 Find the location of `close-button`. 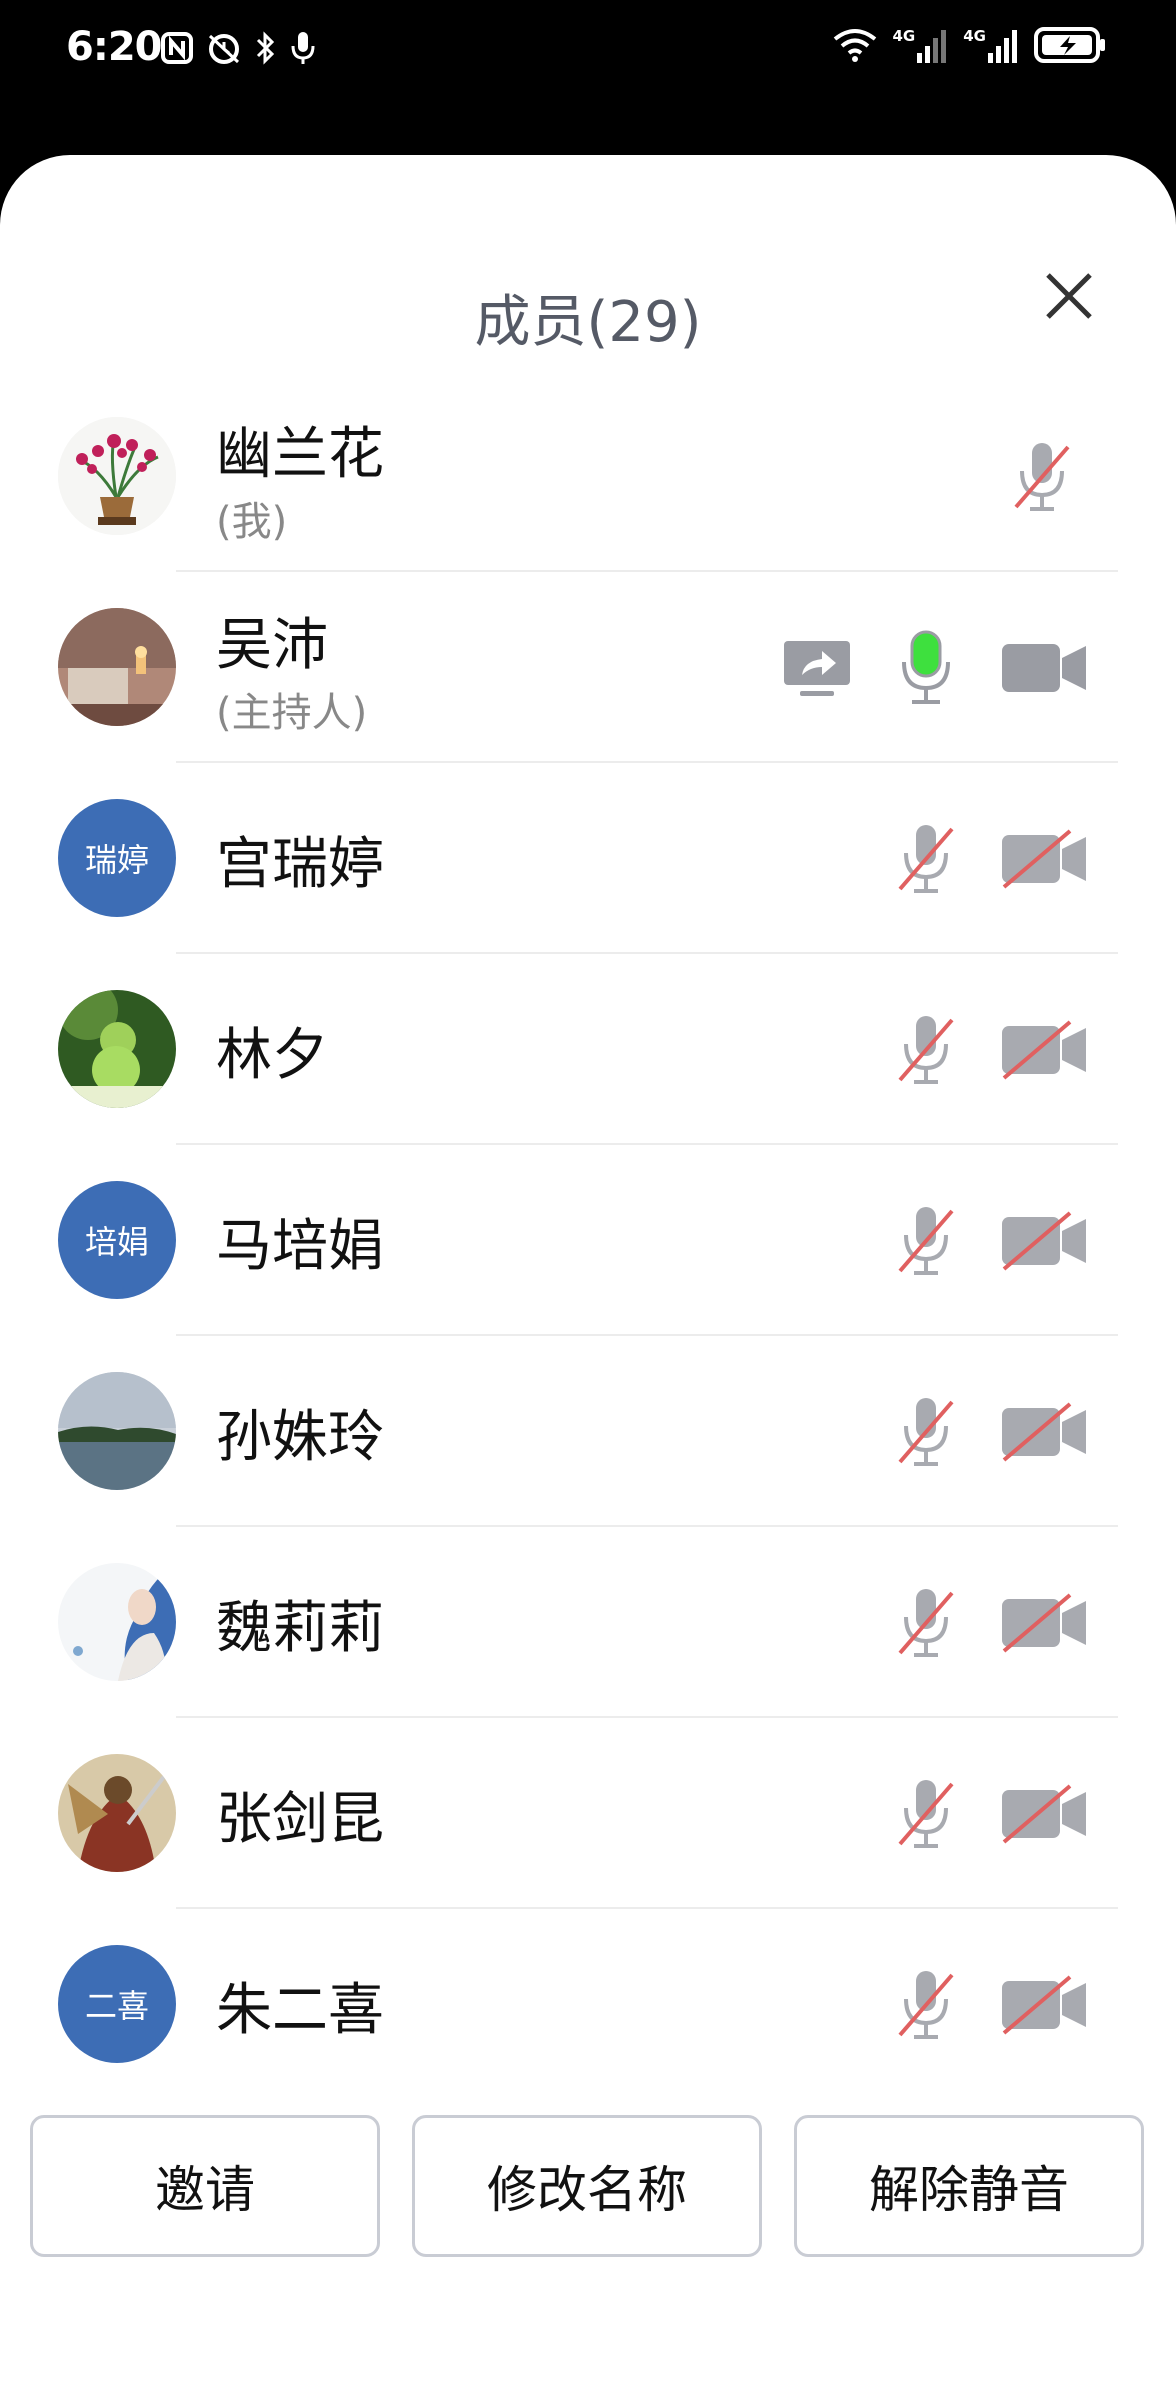

close-button is located at coordinates (1069, 296).